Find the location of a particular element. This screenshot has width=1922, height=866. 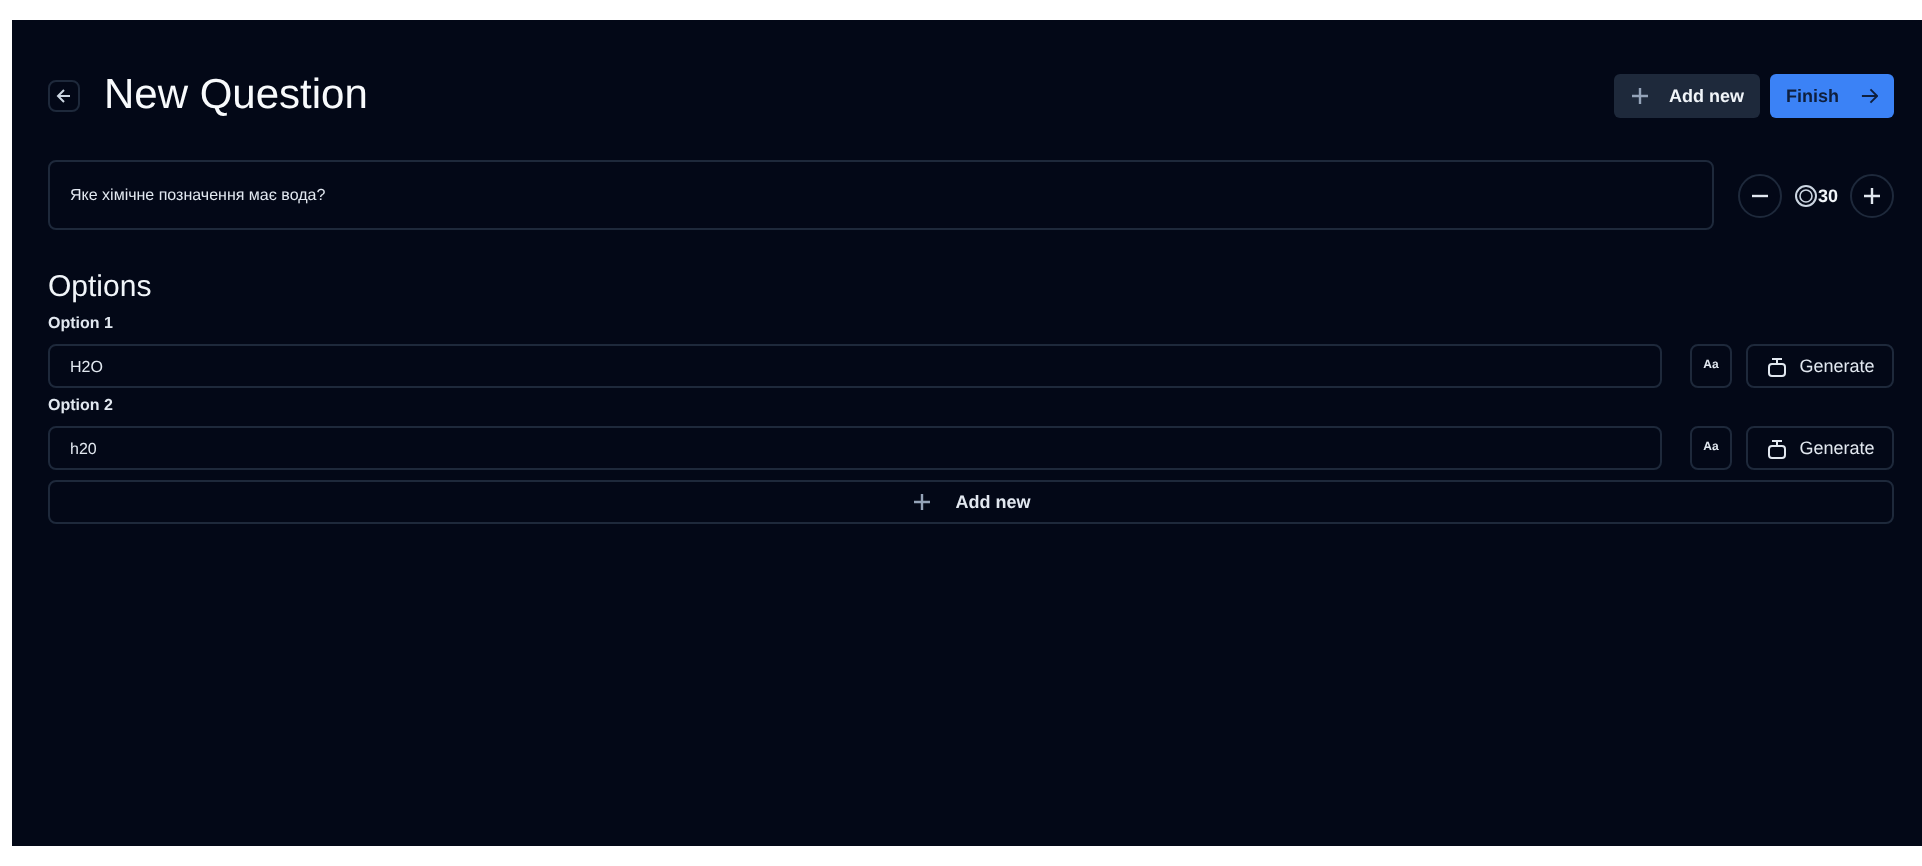

add-new-button: Add new is located at coordinates (1686, 96).